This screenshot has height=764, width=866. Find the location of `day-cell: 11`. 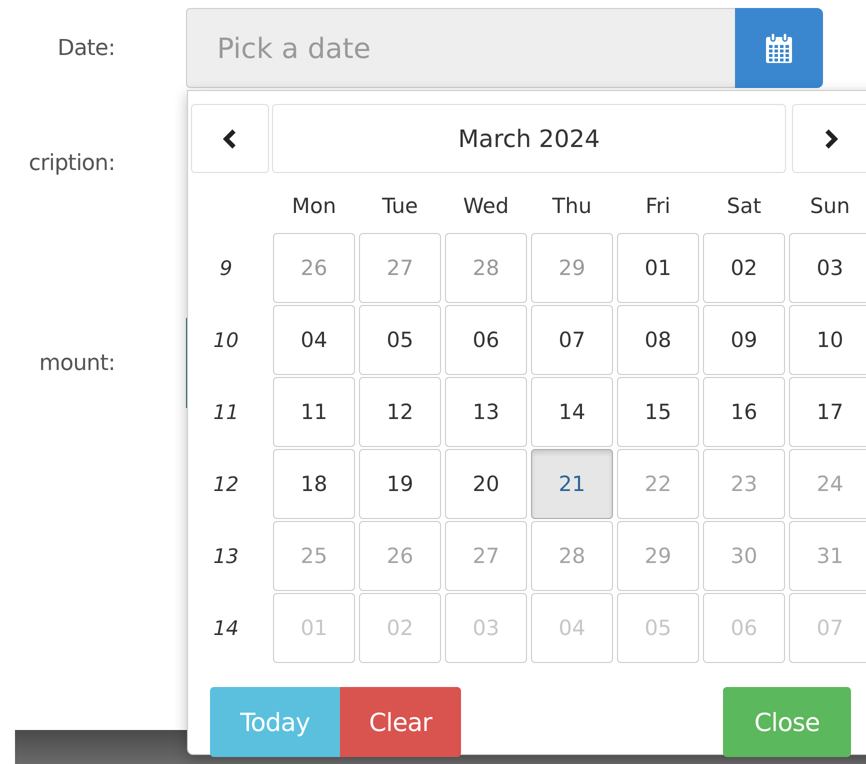

day-cell: 11 is located at coordinates (314, 412).